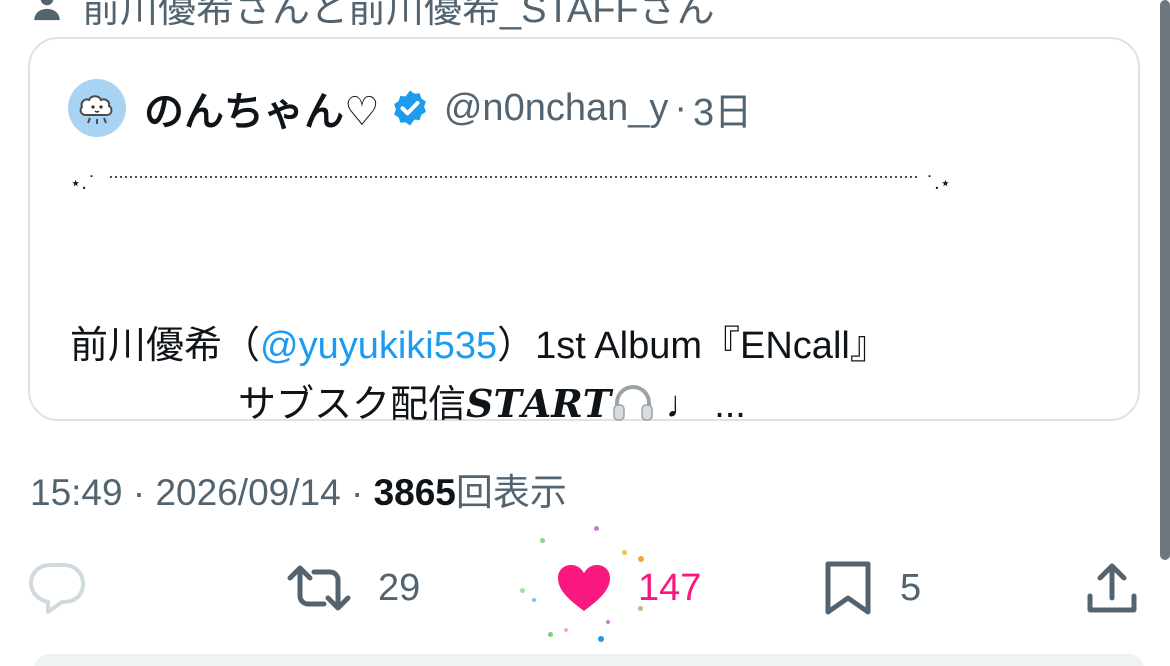 This screenshot has height=666, width=1170. I want to click on mention-link: @yuyukiki535, so click(378, 346).